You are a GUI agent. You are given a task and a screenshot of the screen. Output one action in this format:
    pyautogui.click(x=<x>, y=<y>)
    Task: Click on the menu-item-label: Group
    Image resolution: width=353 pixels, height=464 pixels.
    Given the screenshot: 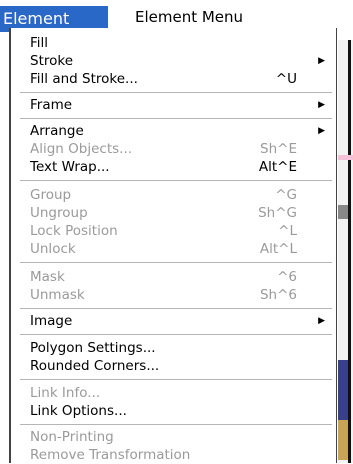 What is the action you would take?
    pyautogui.click(x=51, y=195)
    